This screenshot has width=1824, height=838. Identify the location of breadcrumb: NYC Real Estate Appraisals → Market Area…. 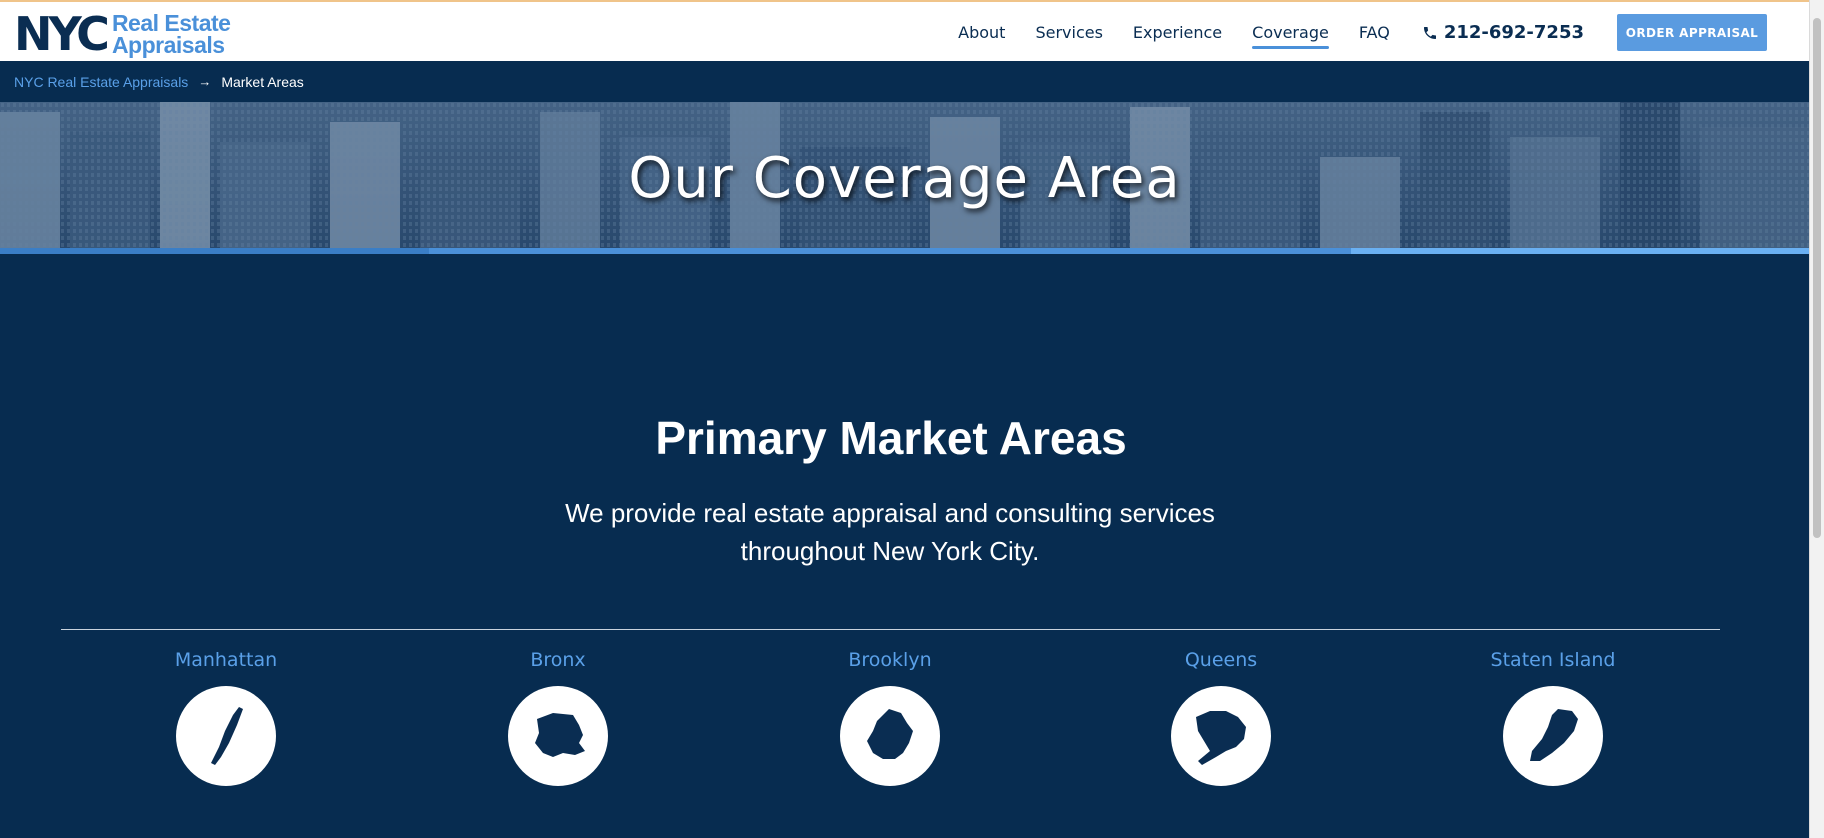
(904, 81).